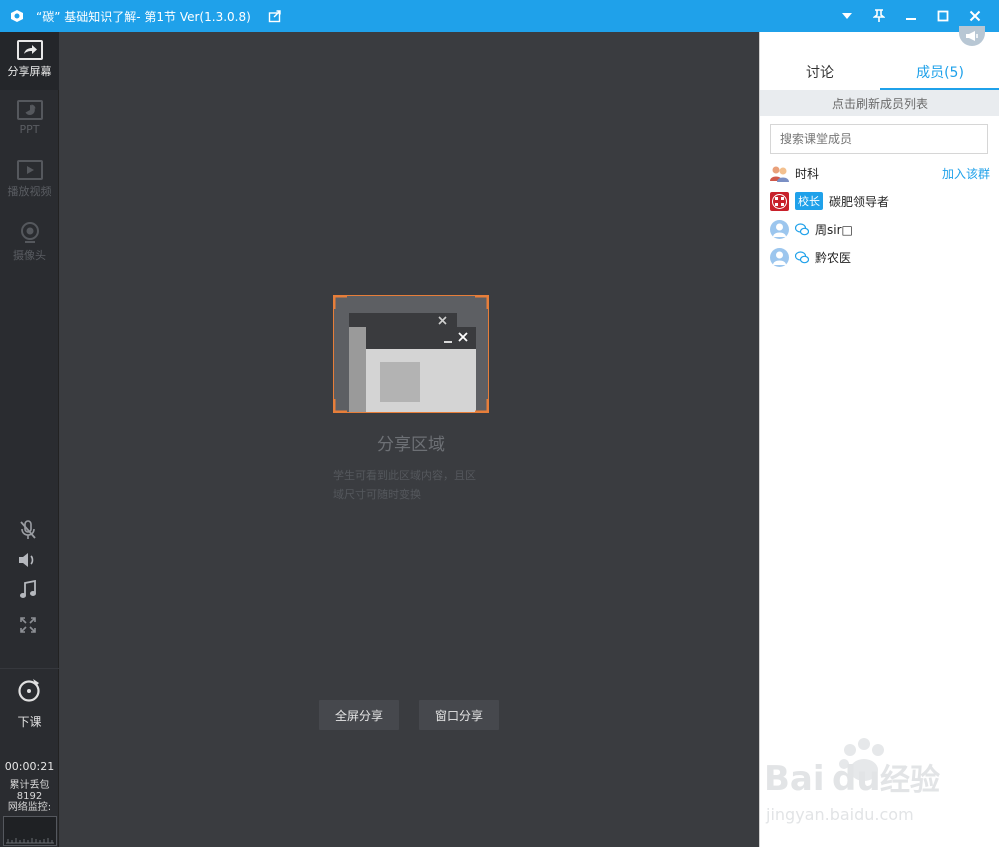  What do you see at coordinates (275, 16) in the screenshot?
I see `share-out-icon` at bounding box center [275, 16].